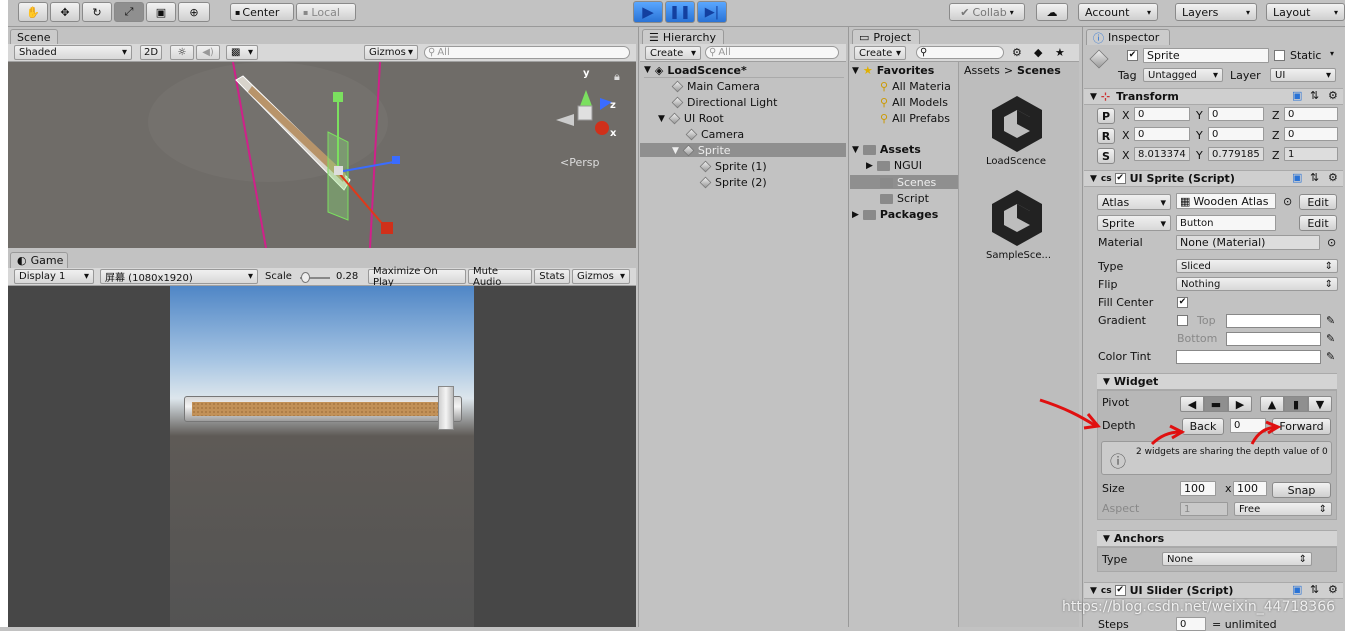 The width and height of the screenshot is (1345, 631). What do you see at coordinates (305, 277) in the screenshot?
I see `scale-slider-thumb` at bounding box center [305, 277].